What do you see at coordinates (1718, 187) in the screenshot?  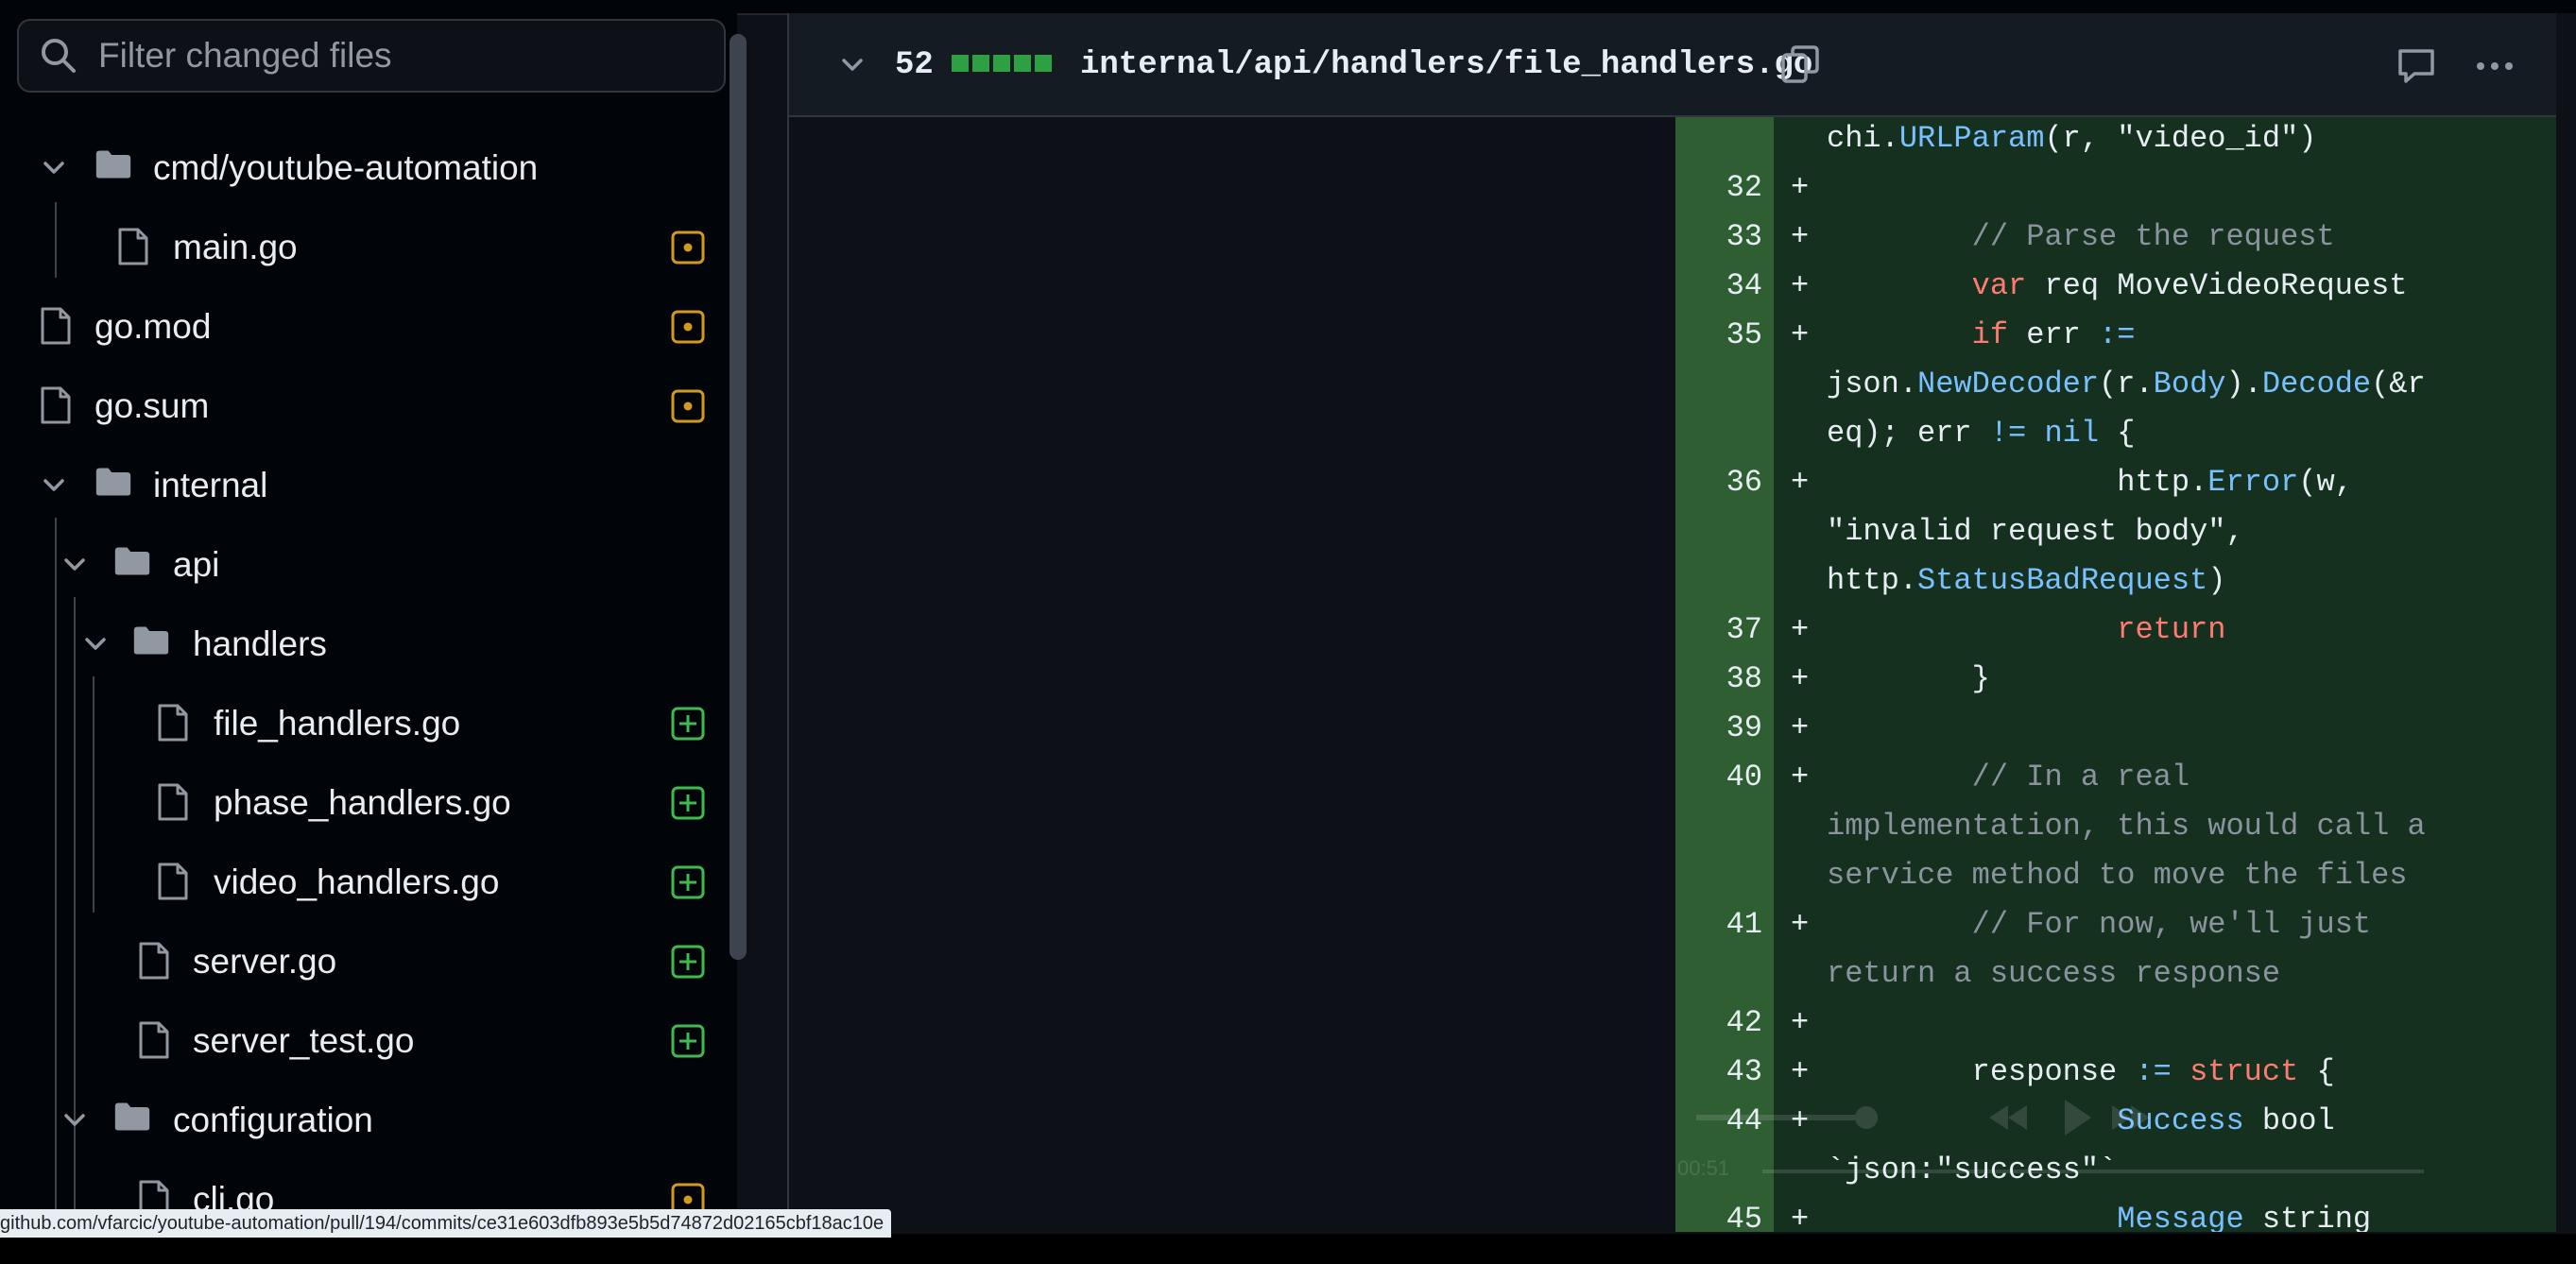 I see `line-number: 32` at bounding box center [1718, 187].